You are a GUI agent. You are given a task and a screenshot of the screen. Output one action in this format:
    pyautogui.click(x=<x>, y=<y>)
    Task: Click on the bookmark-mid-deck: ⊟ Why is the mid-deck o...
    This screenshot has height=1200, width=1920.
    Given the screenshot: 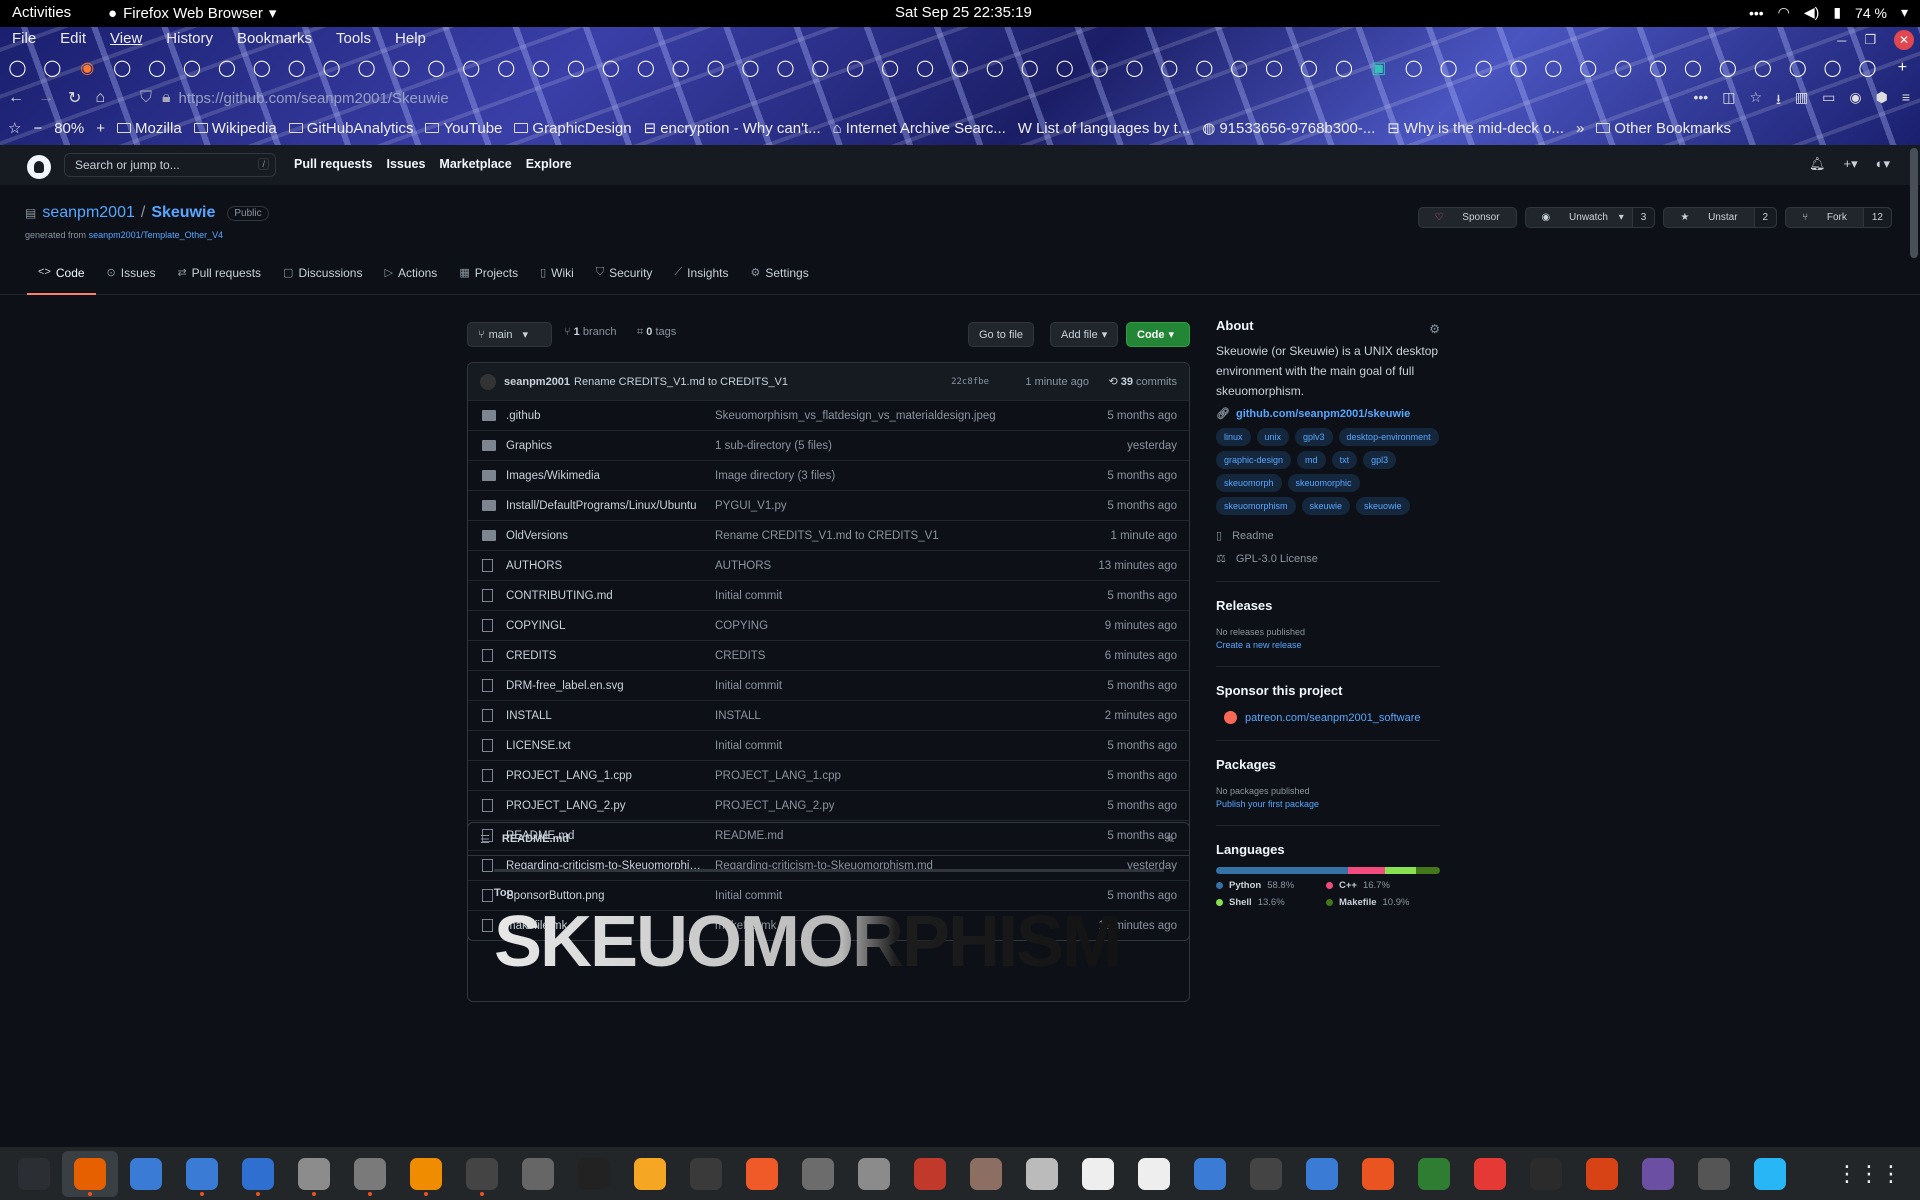 What is the action you would take?
    pyautogui.click(x=1475, y=128)
    